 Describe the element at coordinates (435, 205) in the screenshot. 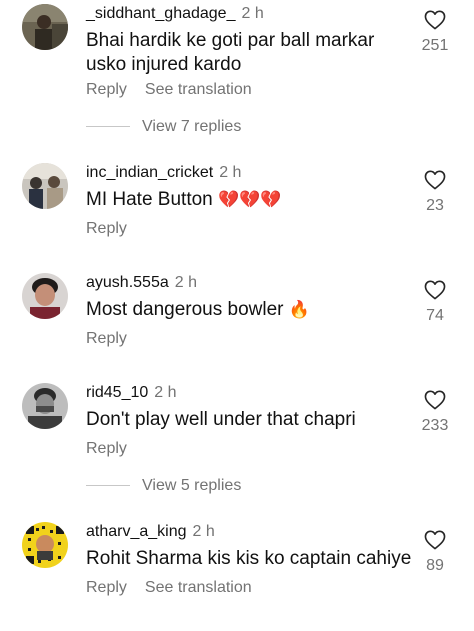

I see `like-count: 23` at that location.